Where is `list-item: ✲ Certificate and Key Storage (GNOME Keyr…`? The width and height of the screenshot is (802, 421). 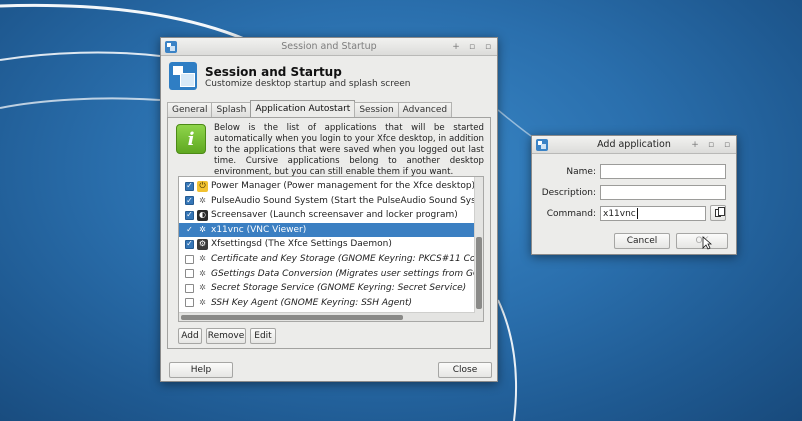 list-item: ✲ Certificate and Key Storage (GNOME Keyr… is located at coordinates (327, 259).